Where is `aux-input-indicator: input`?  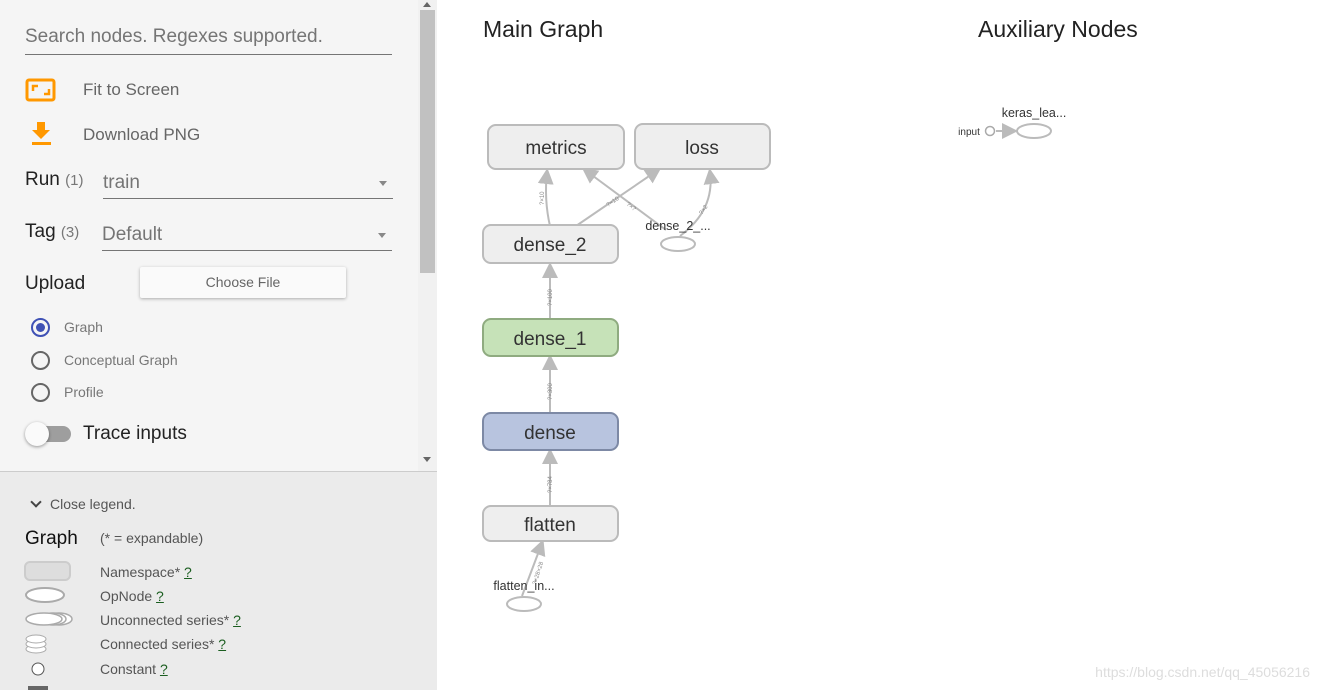 aux-input-indicator: input is located at coordinates (977, 131).